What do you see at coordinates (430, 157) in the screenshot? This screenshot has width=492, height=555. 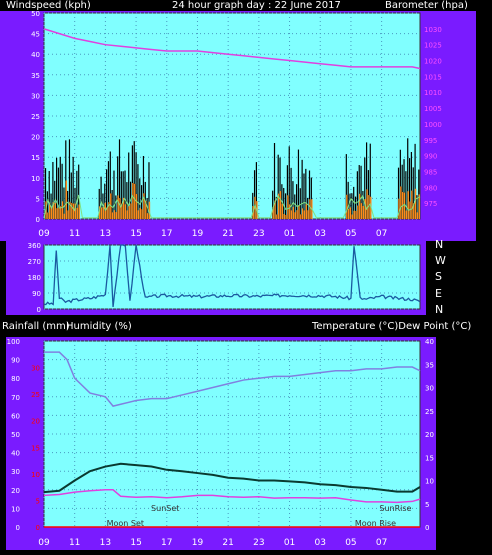 I see `y-tick-label-baro: 990` at bounding box center [430, 157].